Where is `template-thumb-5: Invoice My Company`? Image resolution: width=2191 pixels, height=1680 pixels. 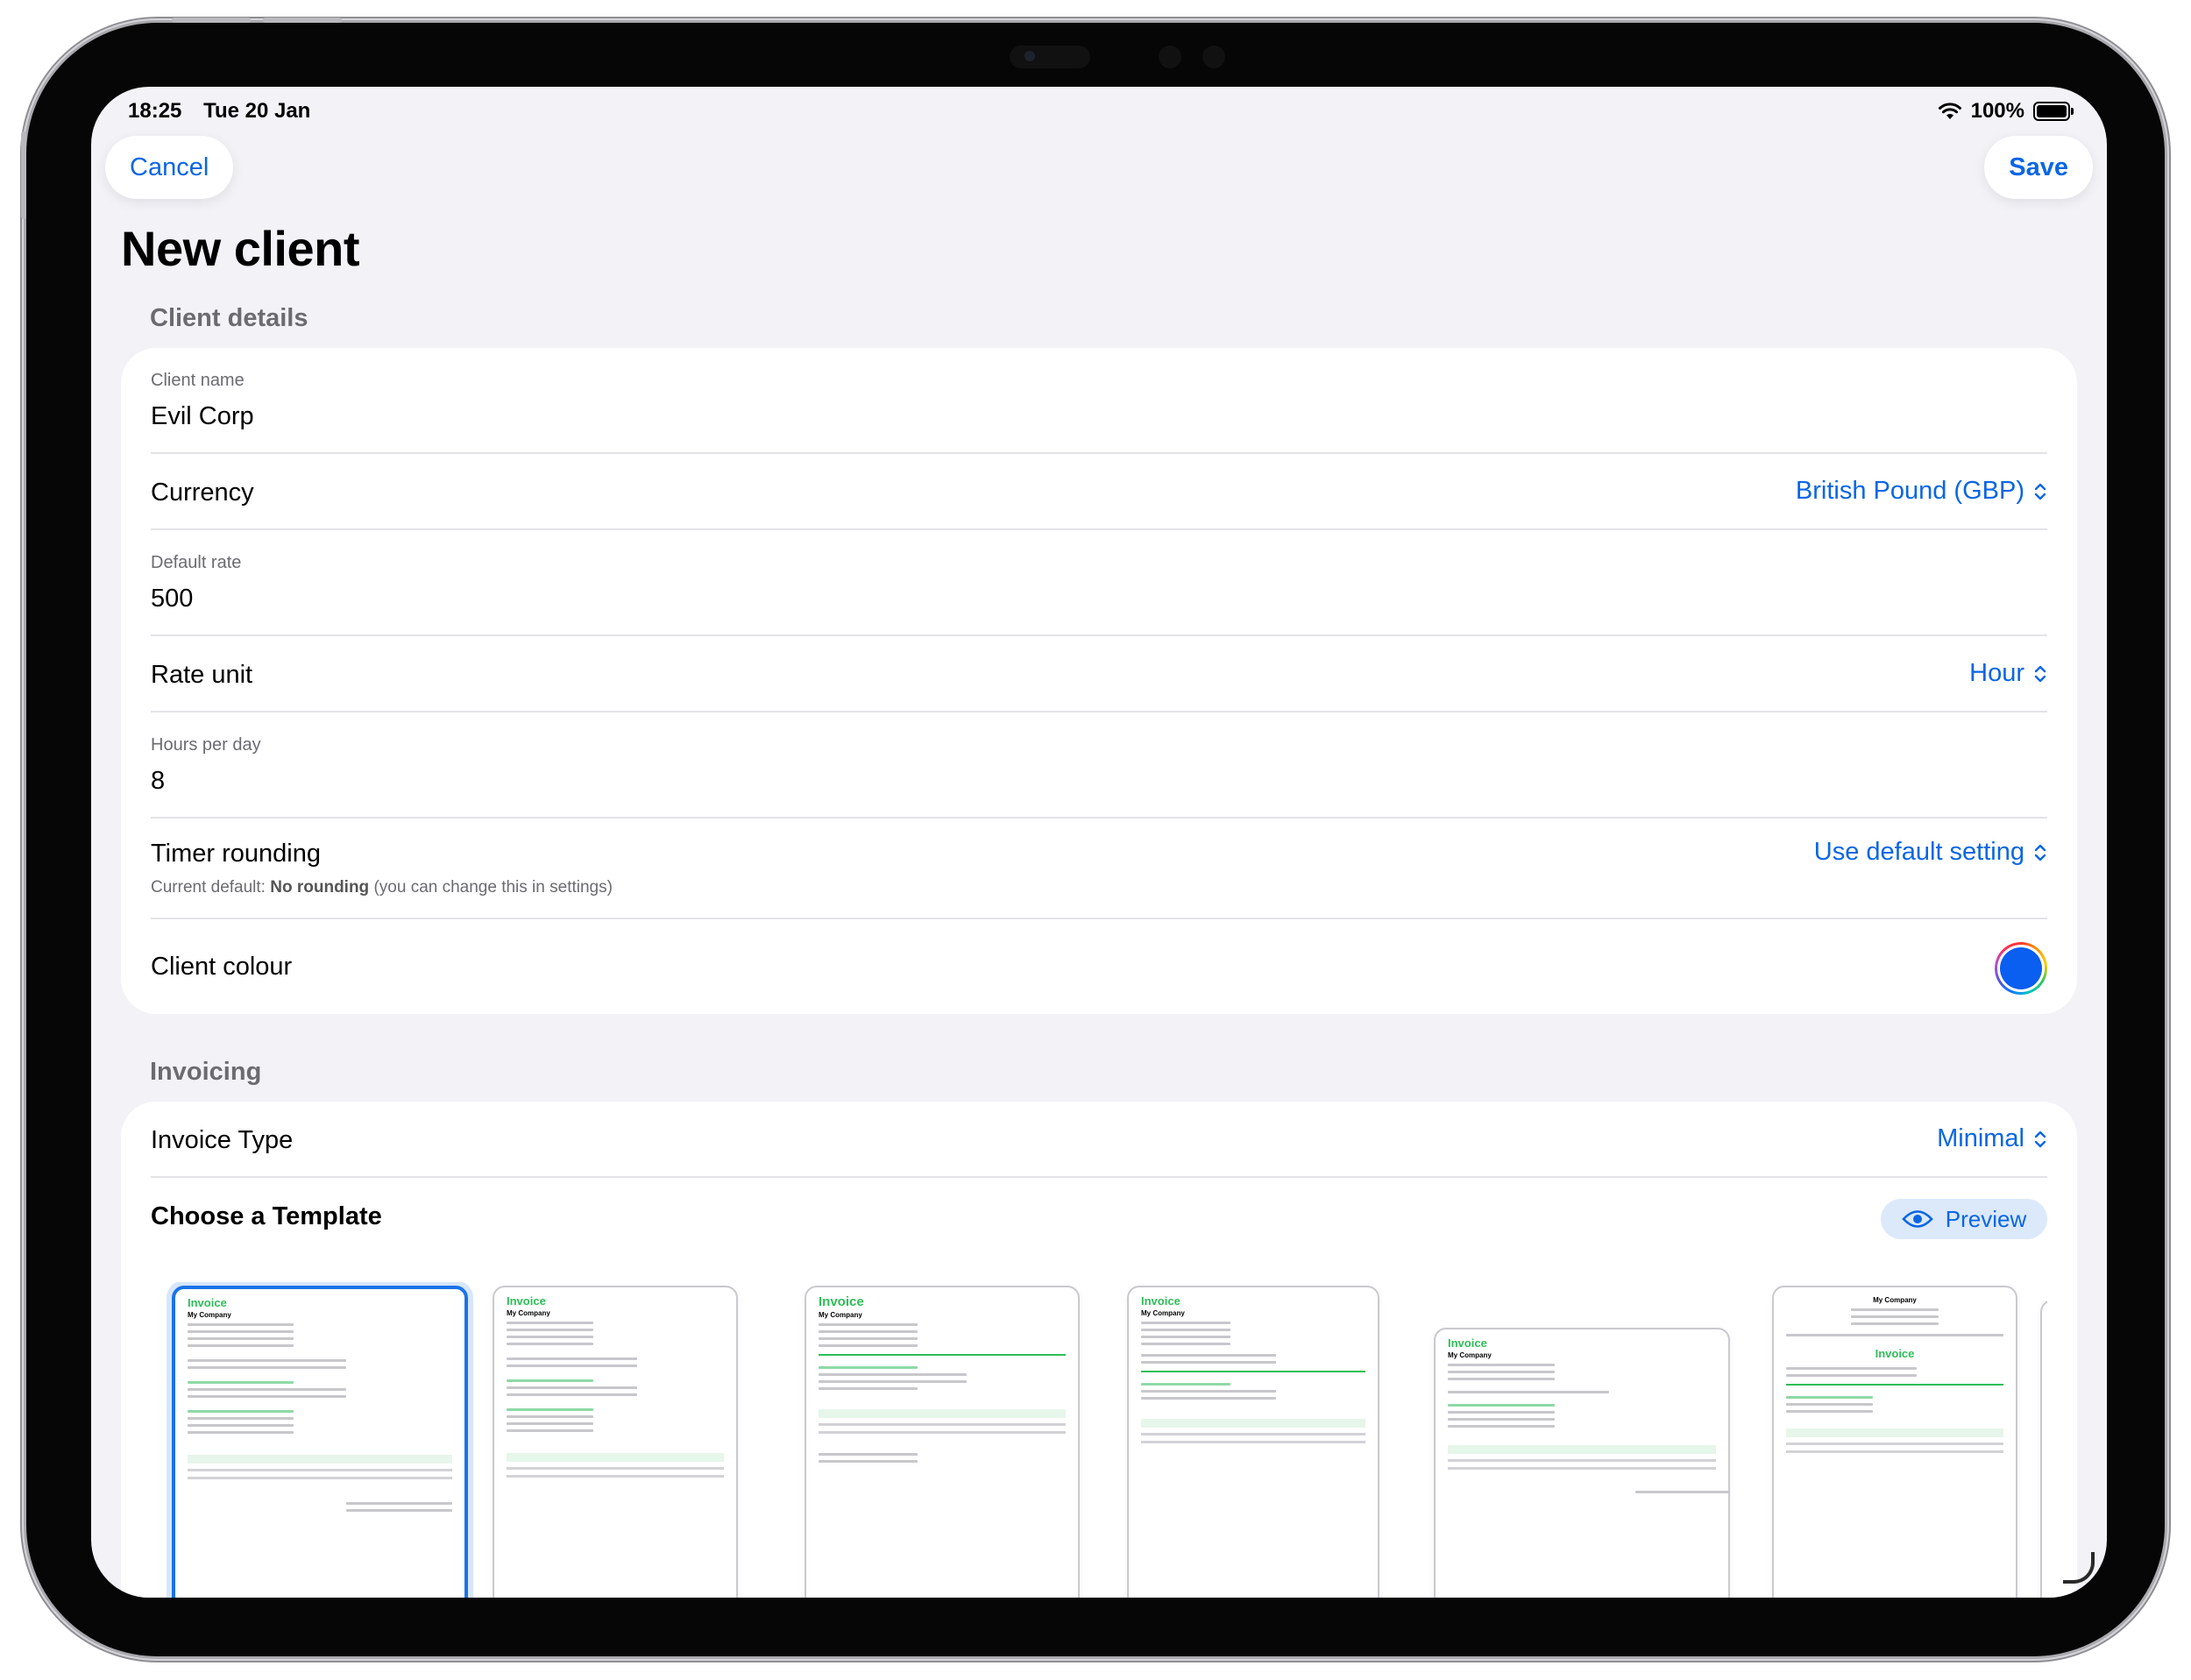 template-thumb-5: Invoice My Company is located at coordinates (1582, 1463).